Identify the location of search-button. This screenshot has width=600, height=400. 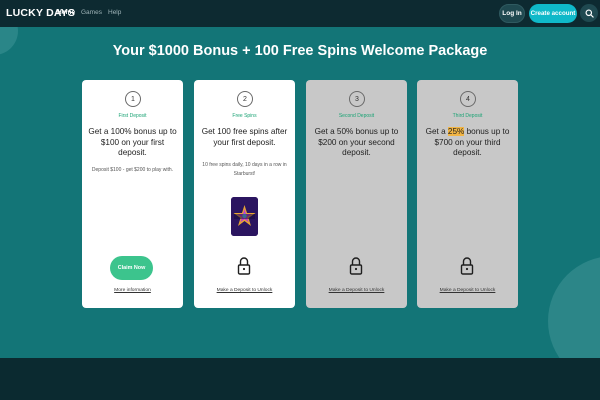
(589, 13).